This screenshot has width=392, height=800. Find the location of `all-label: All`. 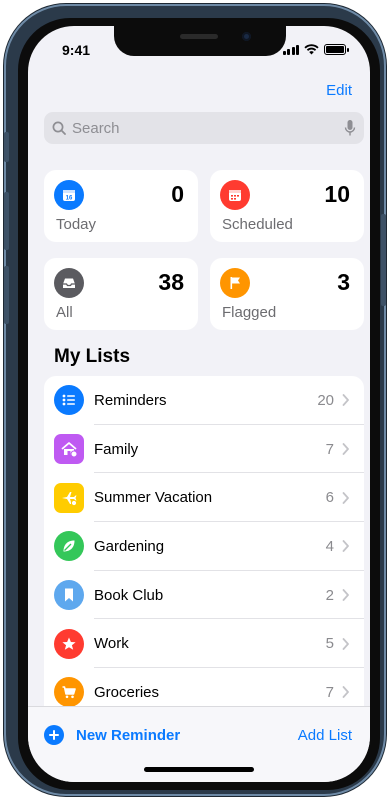

all-label: All is located at coordinates (64, 312).